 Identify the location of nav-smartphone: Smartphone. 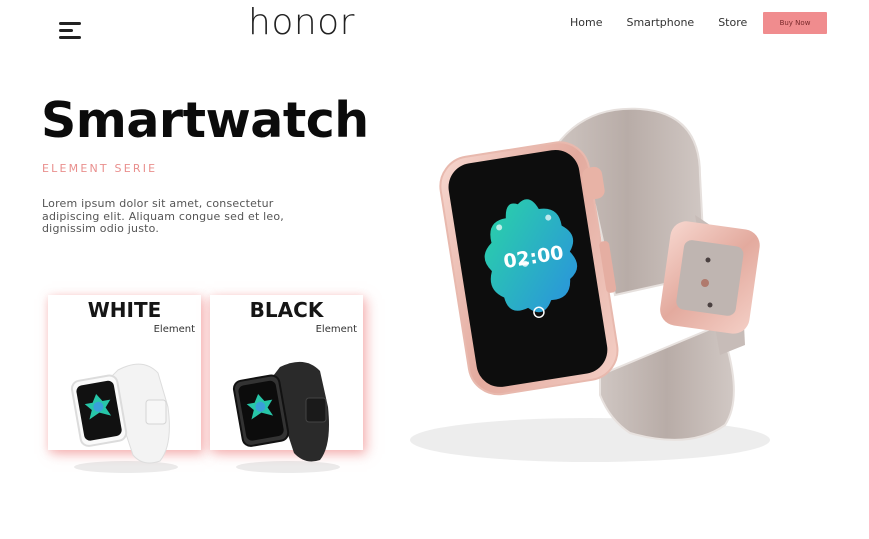
(660, 23).